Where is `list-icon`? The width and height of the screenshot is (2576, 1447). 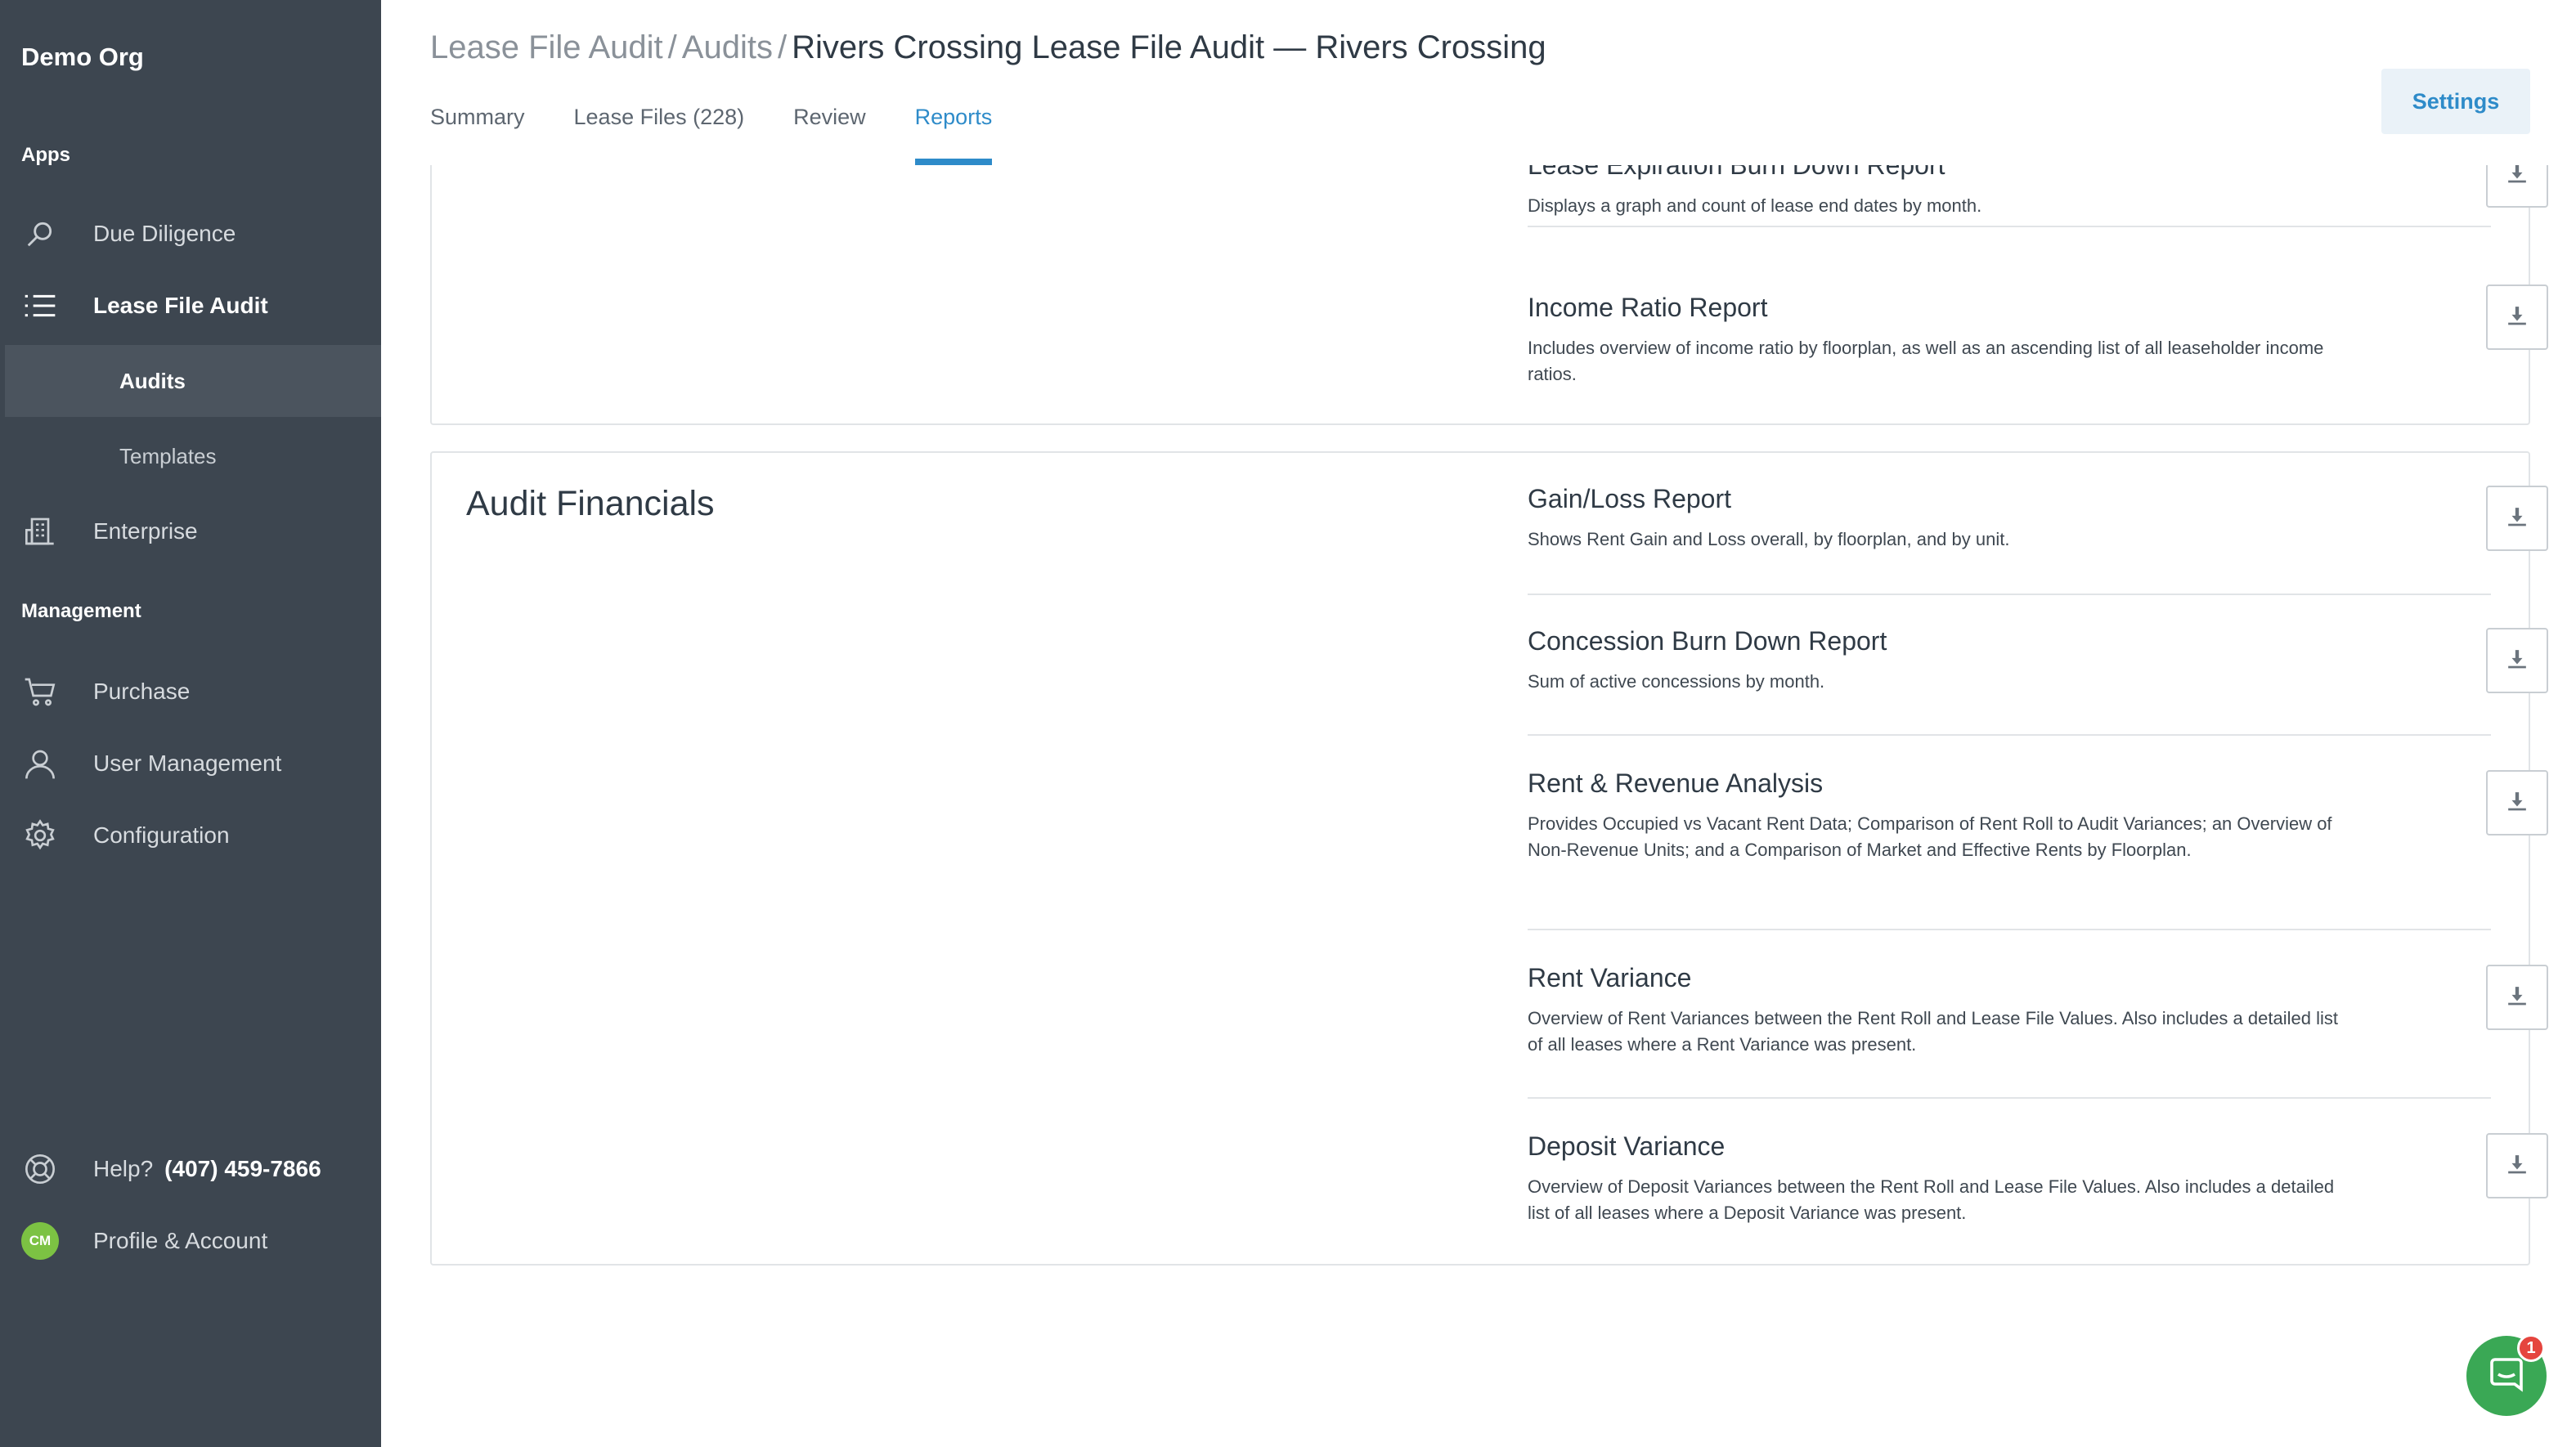
list-icon is located at coordinates (40, 306).